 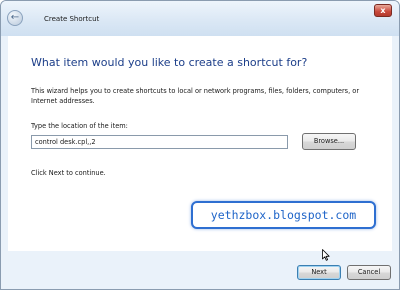 What do you see at coordinates (369, 272) in the screenshot?
I see `cancel-button: Cancel` at bounding box center [369, 272].